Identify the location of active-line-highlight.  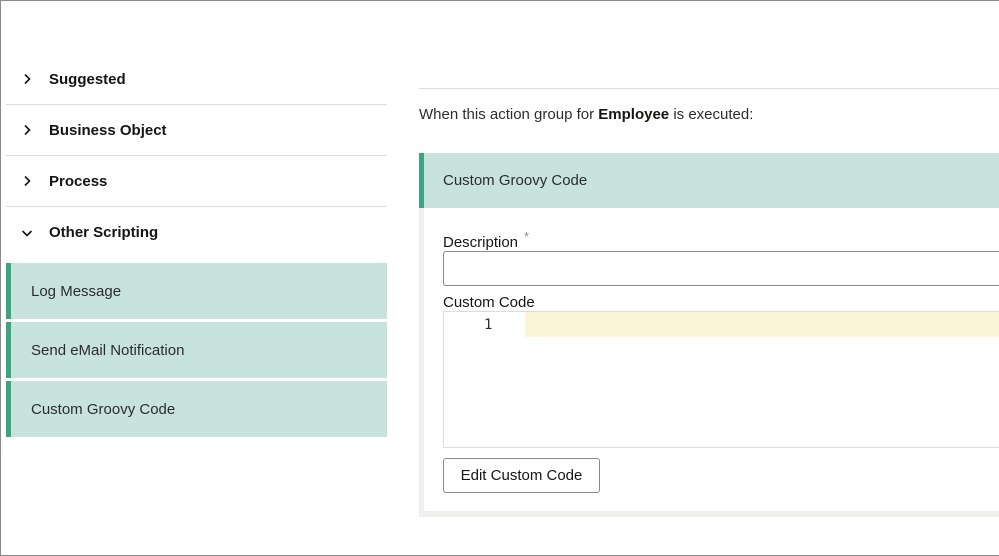
(762, 324).